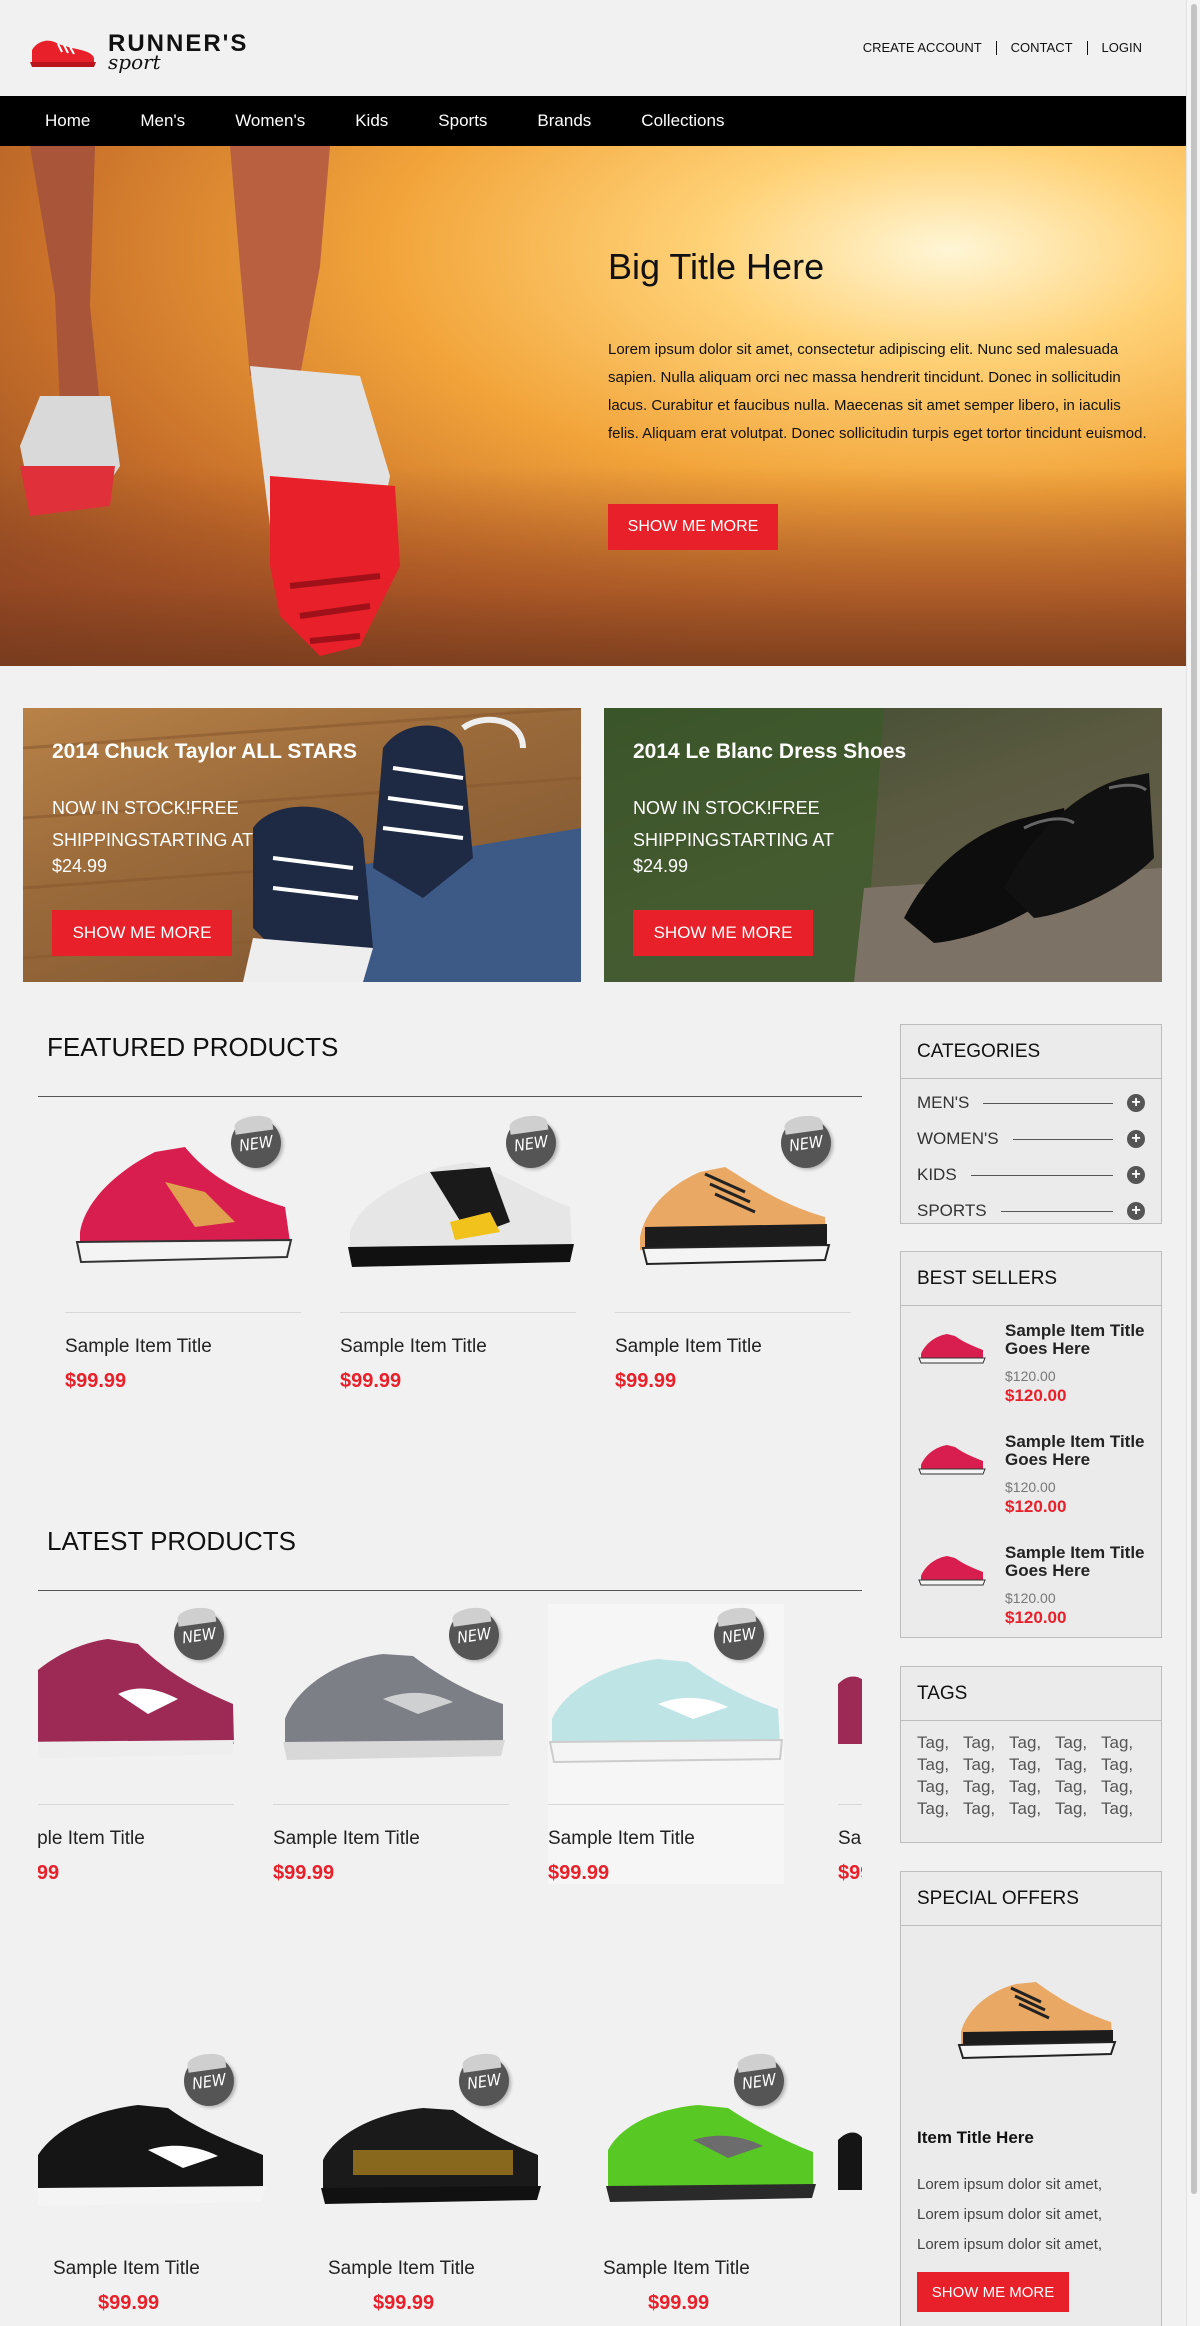 The width and height of the screenshot is (1200, 2326). I want to click on promo-title: 2014 Chuck Taylor ALL STARS, so click(204, 751).